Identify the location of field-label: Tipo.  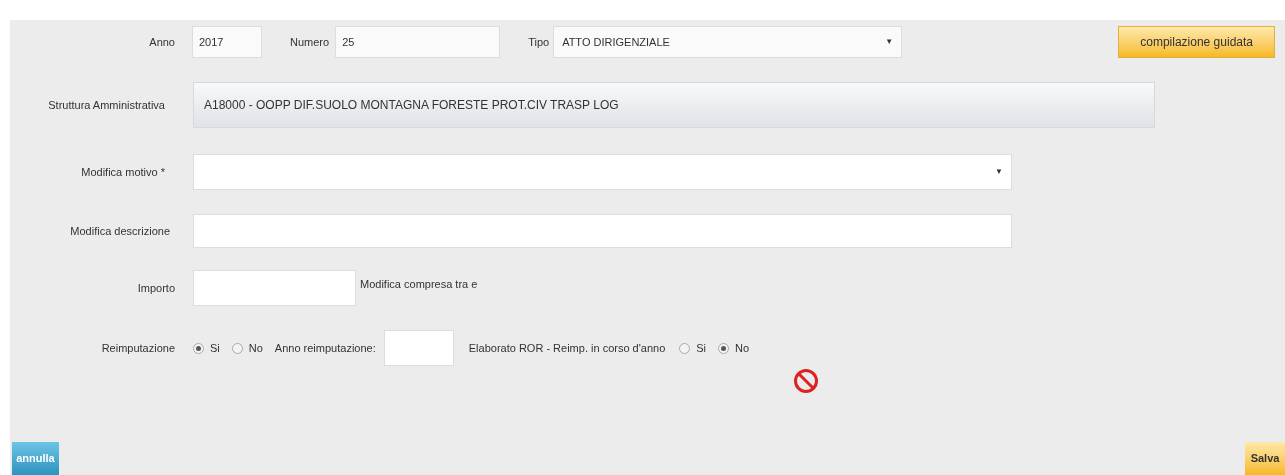
(539, 42).